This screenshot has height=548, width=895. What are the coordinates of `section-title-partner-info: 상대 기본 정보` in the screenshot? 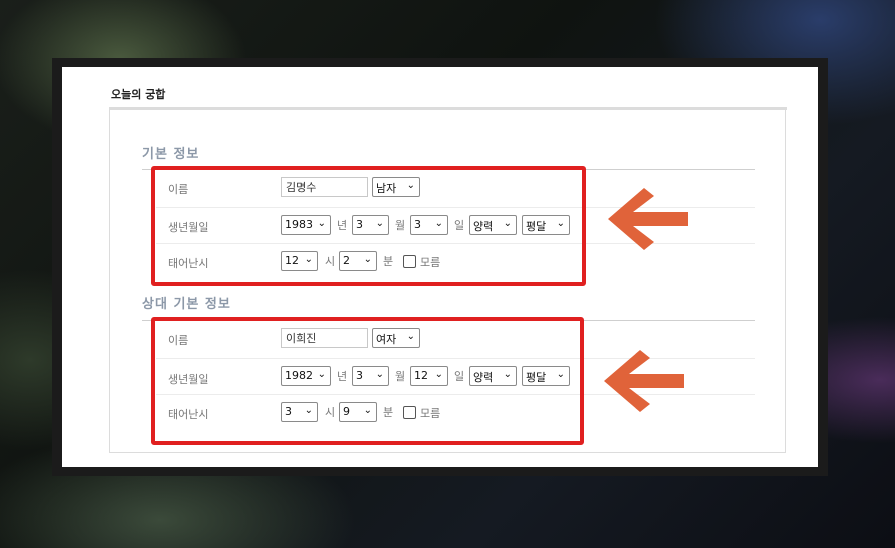 It's located at (186, 304).